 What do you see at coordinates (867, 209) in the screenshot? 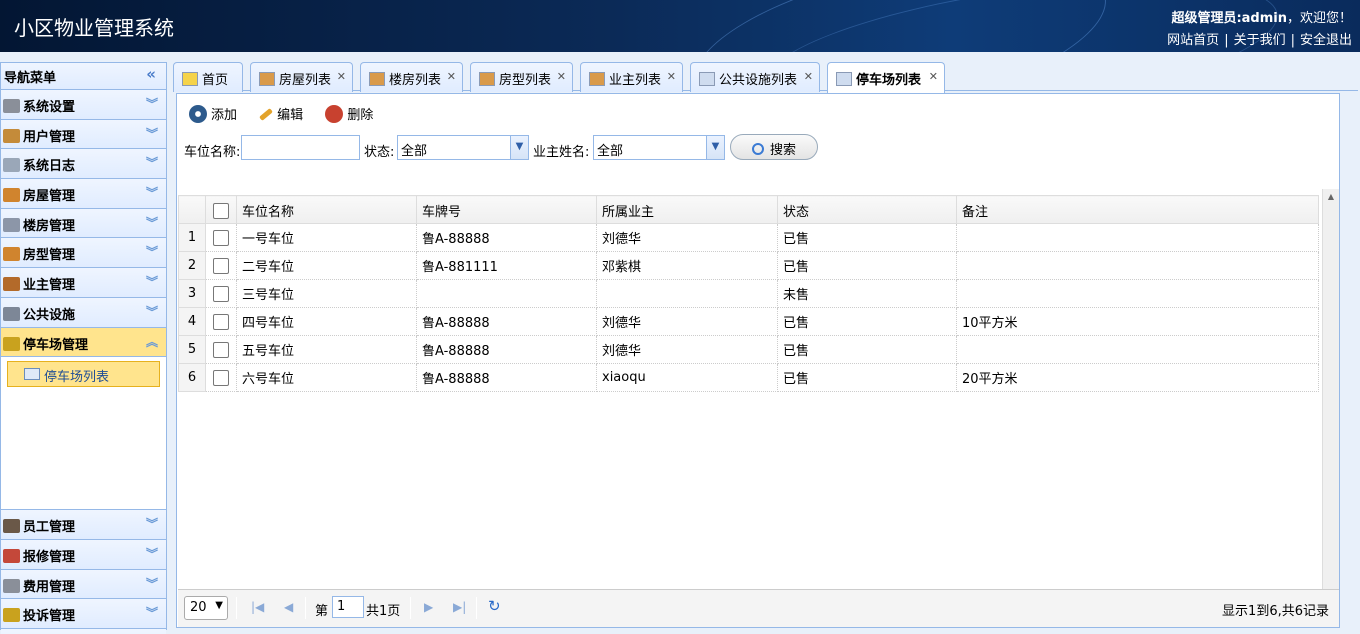
I see `column-header: 状态` at bounding box center [867, 209].